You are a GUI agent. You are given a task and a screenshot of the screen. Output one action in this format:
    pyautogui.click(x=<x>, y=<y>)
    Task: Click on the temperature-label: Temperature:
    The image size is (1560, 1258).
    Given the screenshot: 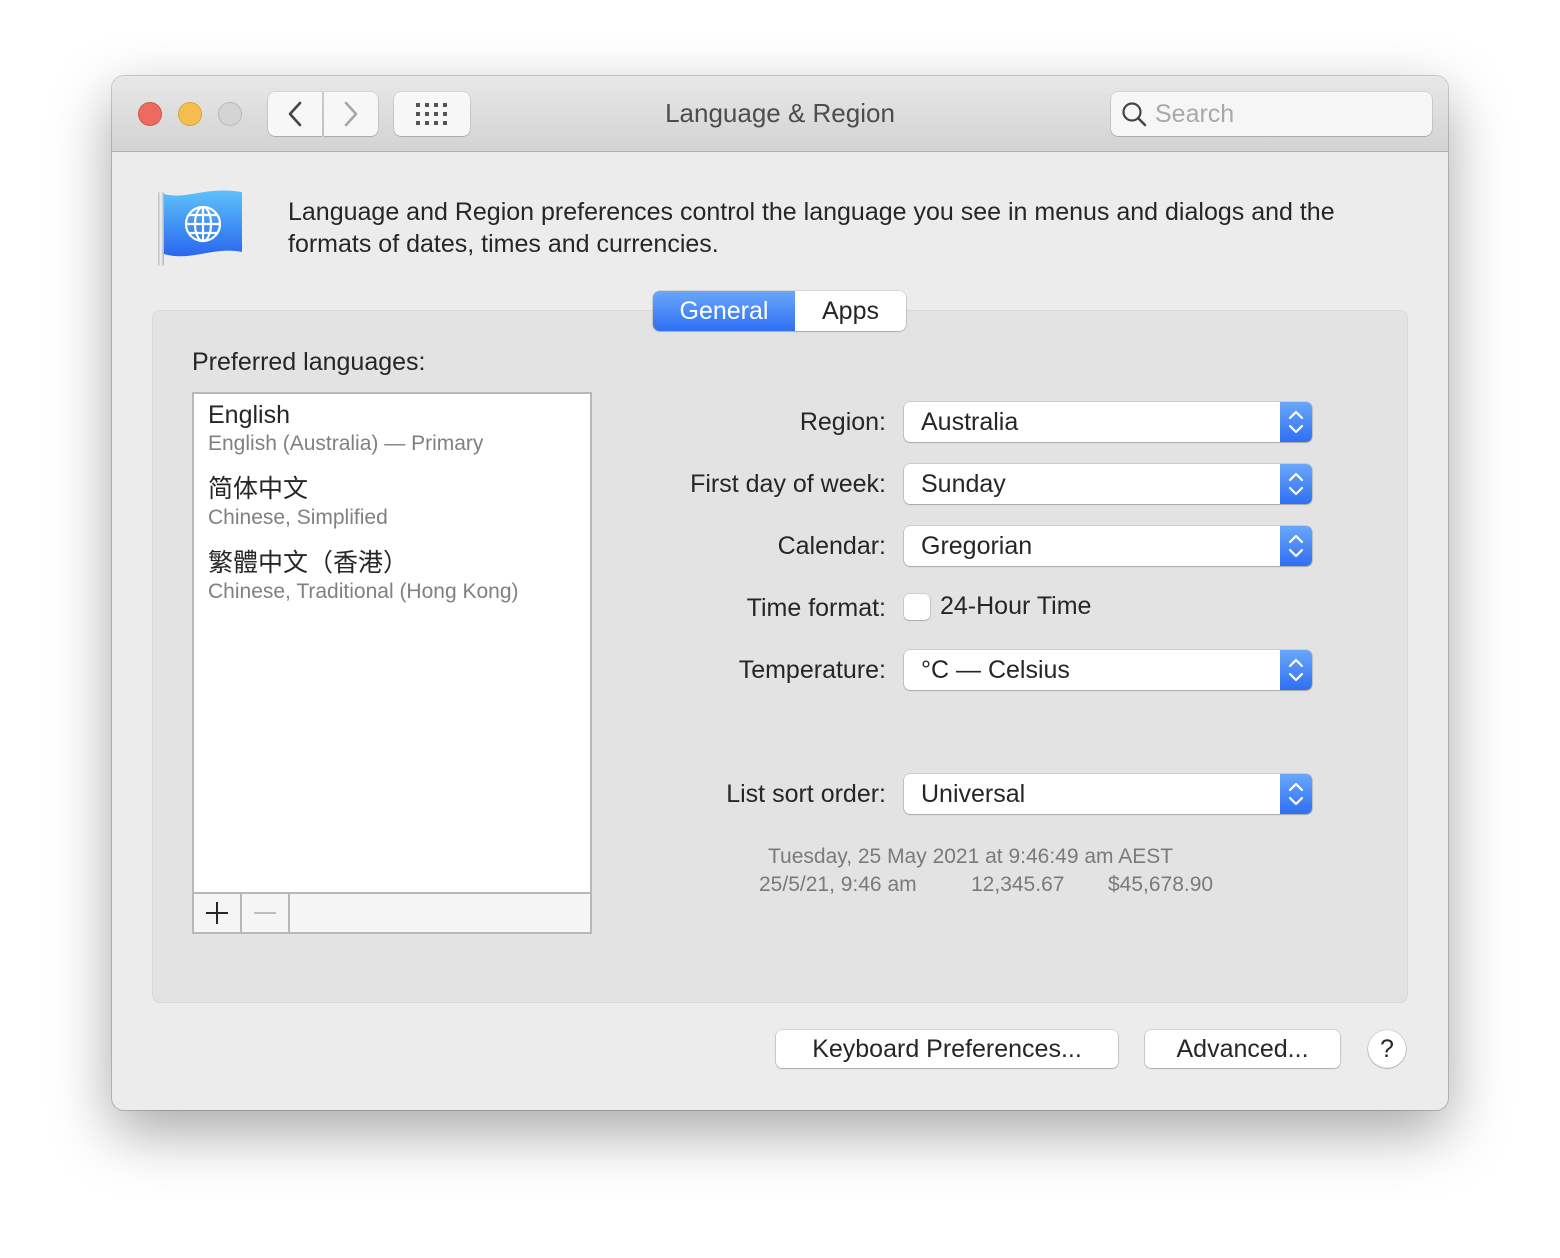 What is the action you would take?
    pyautogui.click(x=812, y=670)
    